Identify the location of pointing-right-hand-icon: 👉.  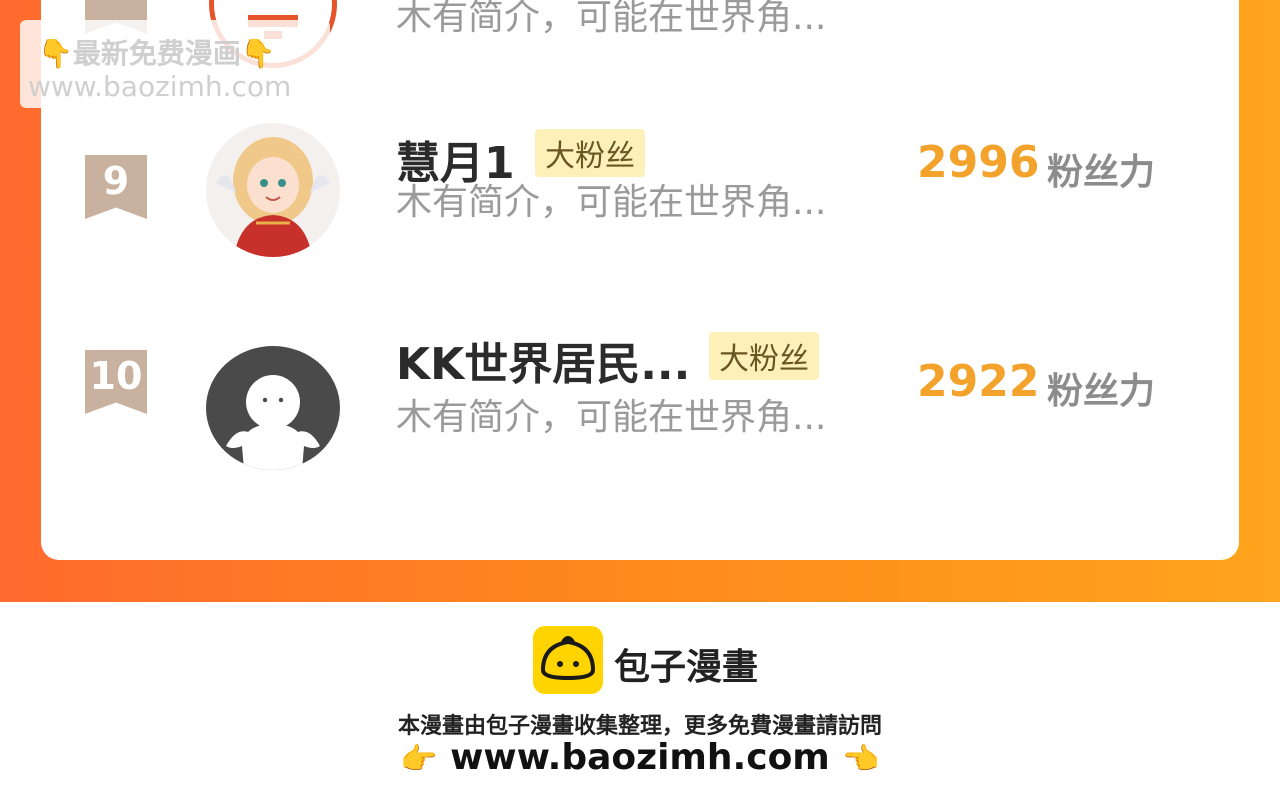
(419, 759).